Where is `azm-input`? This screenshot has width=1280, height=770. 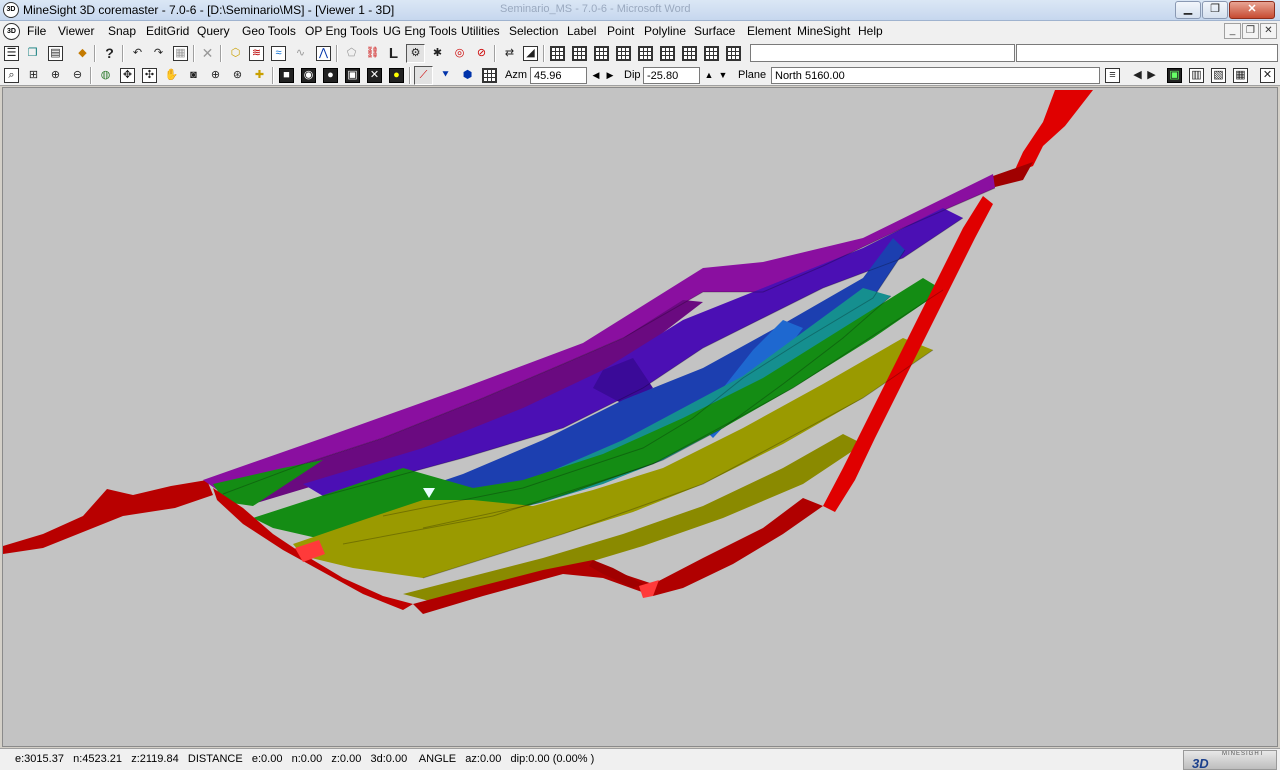
azm-input is located at coordinates (558, 75).